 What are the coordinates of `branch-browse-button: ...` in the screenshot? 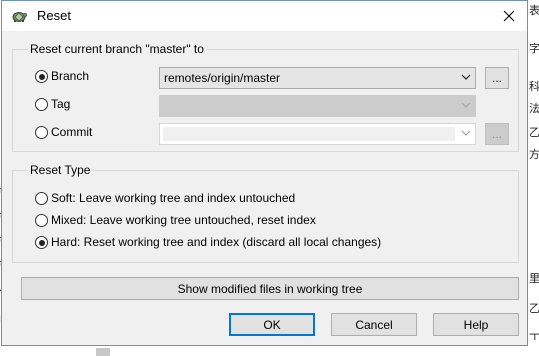 It's located at (497, 78).